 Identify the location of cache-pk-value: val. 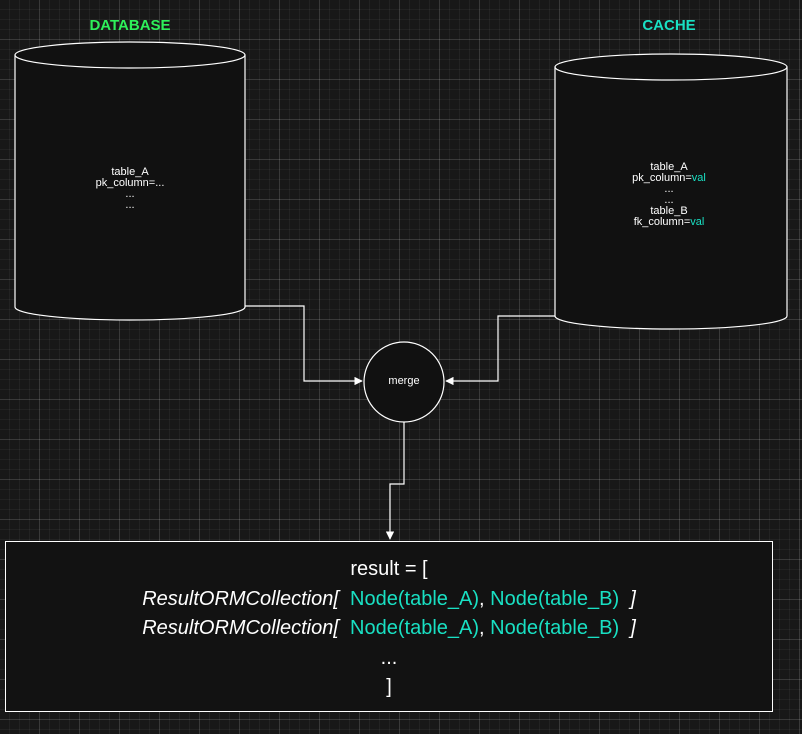
(698, 178).